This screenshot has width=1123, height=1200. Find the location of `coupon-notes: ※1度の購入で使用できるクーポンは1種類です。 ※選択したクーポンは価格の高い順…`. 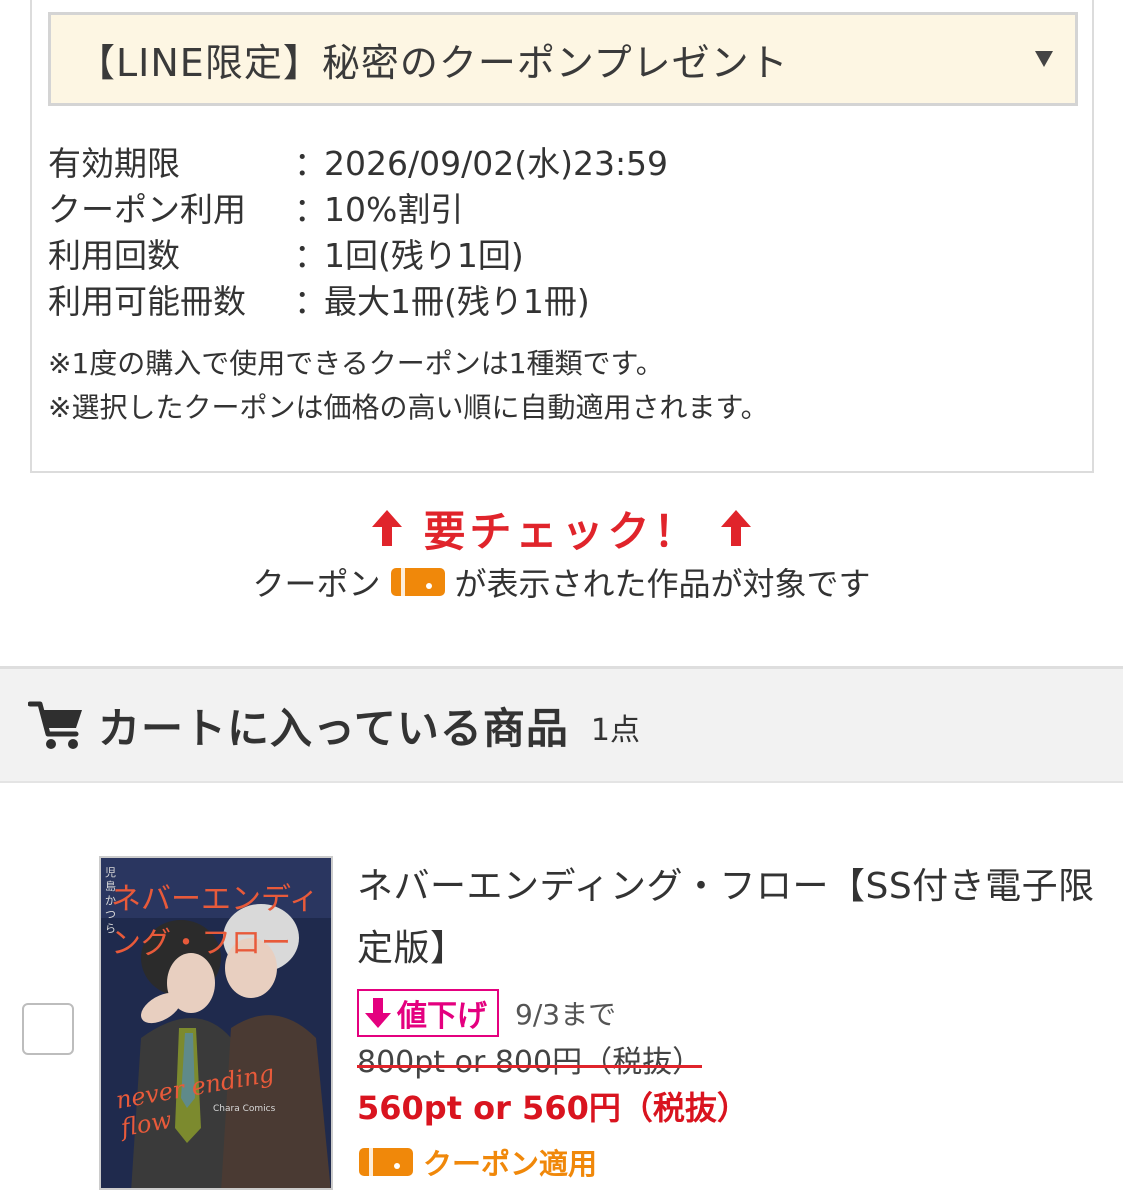

coupon-notes: ※1度の購入で使用できるクーポンは1種類です。 ※選択したクーポンは価格の高い順… is located at coordinates (558, 386).